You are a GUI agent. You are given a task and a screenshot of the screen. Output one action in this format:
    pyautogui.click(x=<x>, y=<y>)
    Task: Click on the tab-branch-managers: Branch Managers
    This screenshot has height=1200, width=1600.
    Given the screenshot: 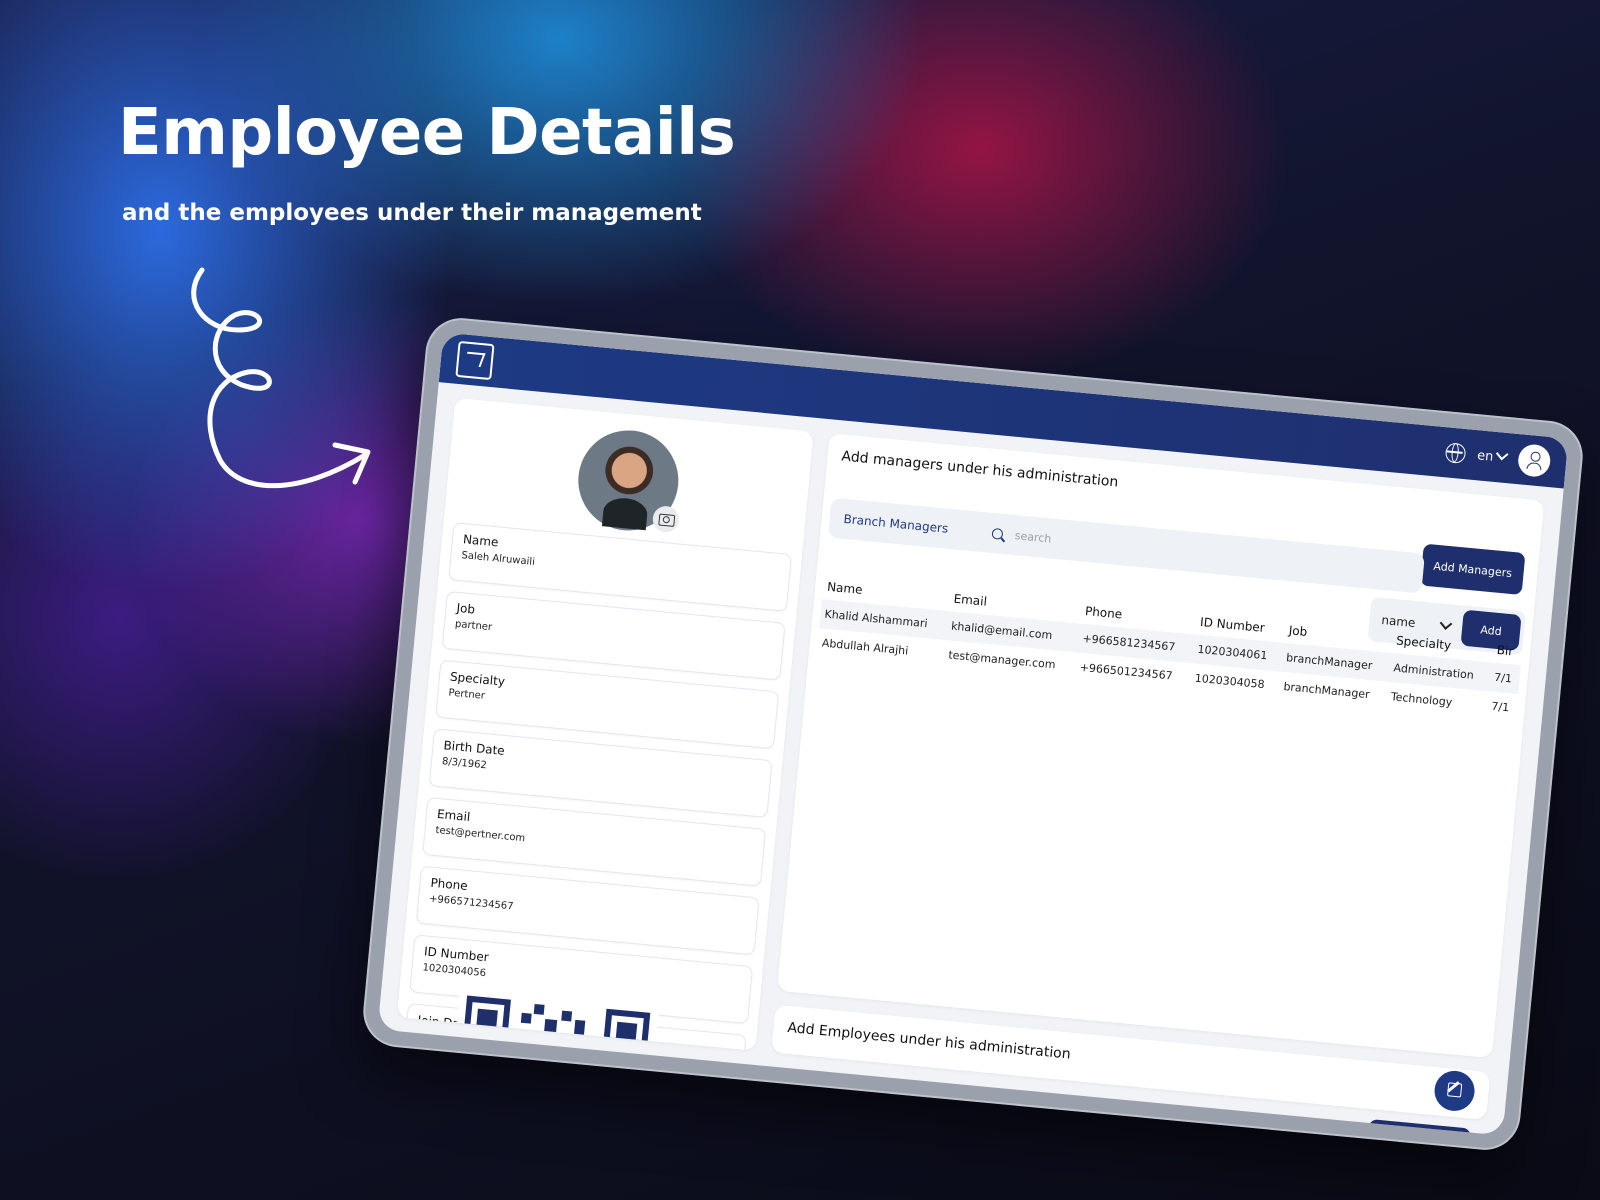 What is the action you would take?
    pyautogui.click(x=896, y=524)
    